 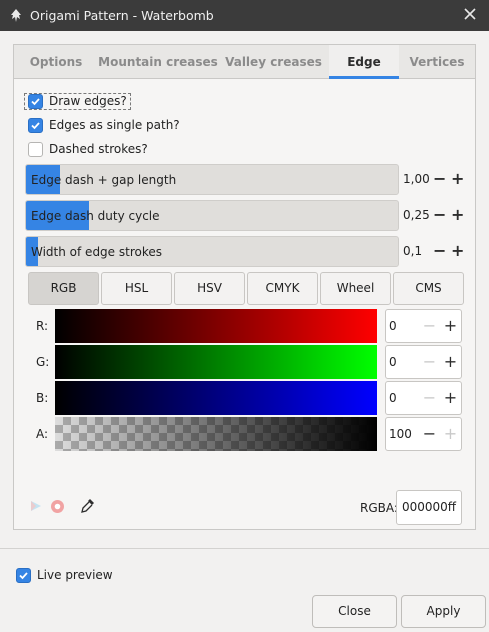 I want to click on tab-edge: Edge, so click(x=364, y=62).